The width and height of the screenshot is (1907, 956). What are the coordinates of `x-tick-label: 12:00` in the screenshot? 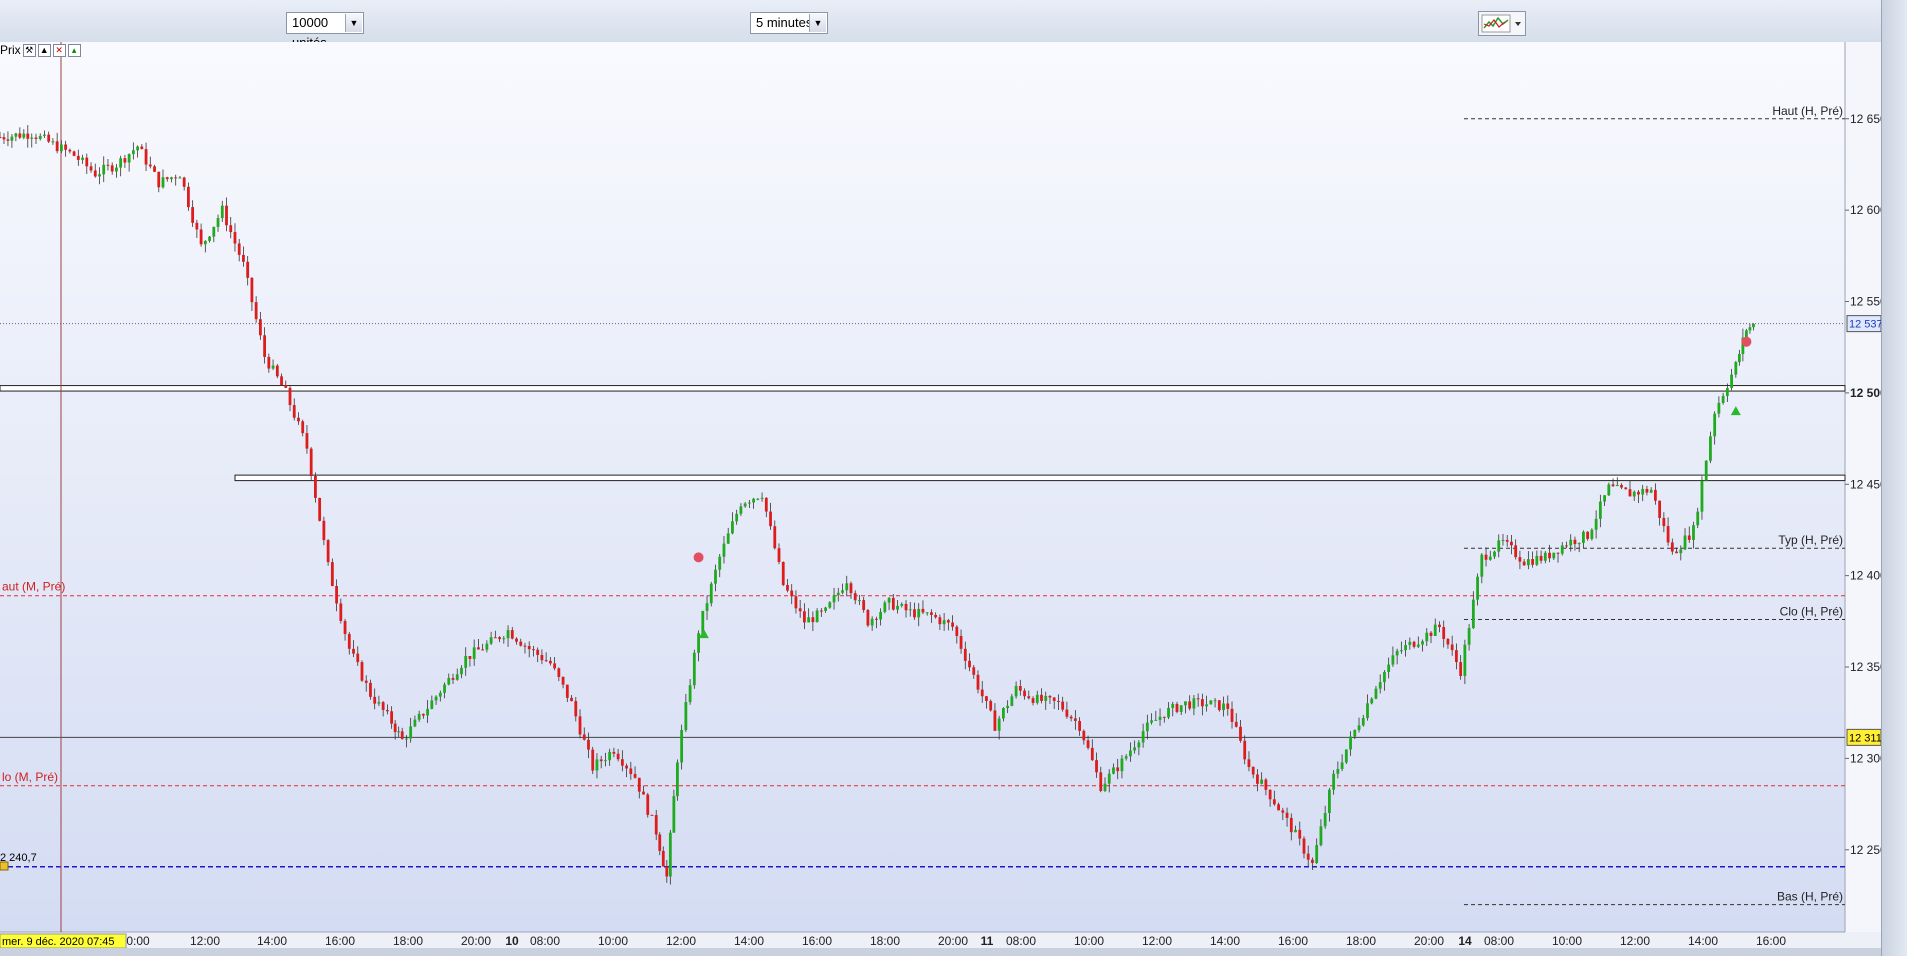 It's located at (205, 941).